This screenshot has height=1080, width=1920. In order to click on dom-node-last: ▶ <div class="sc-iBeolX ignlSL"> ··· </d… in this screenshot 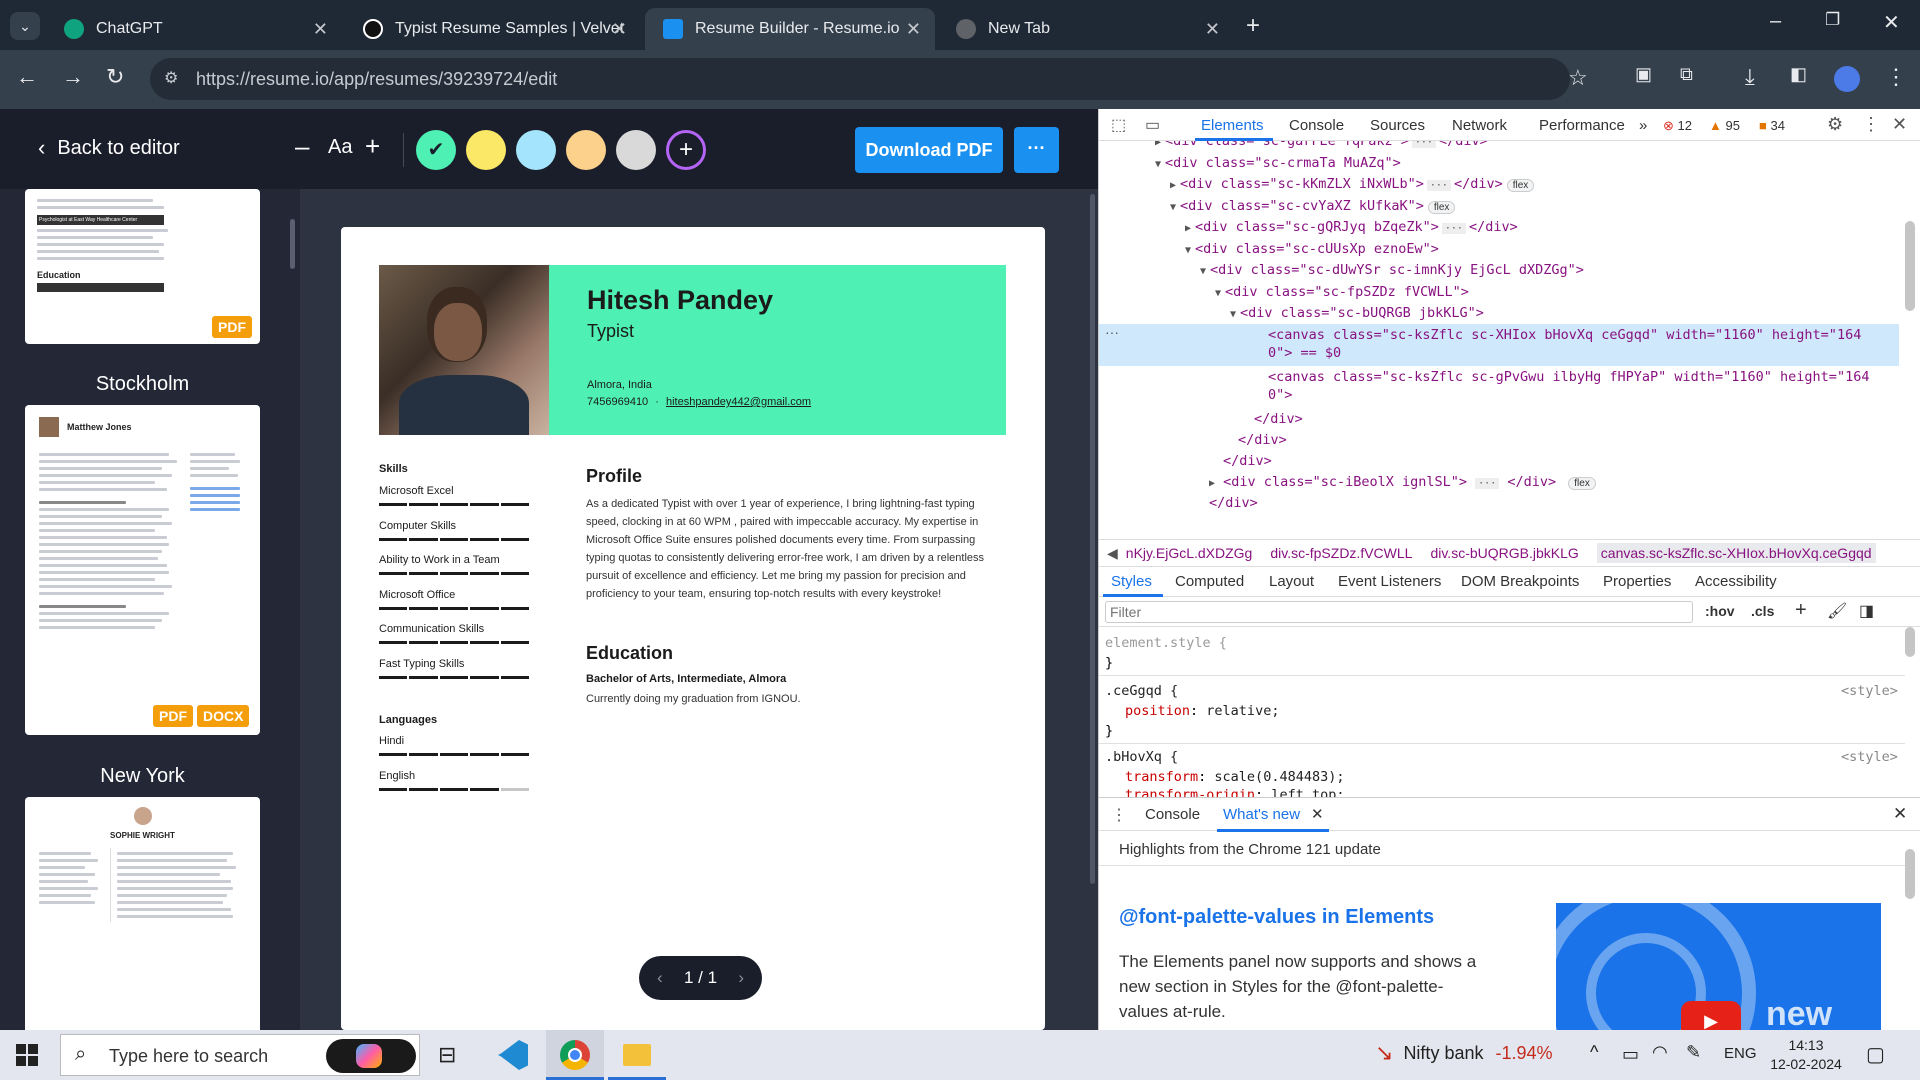, I will do `click(1402, 482)`.